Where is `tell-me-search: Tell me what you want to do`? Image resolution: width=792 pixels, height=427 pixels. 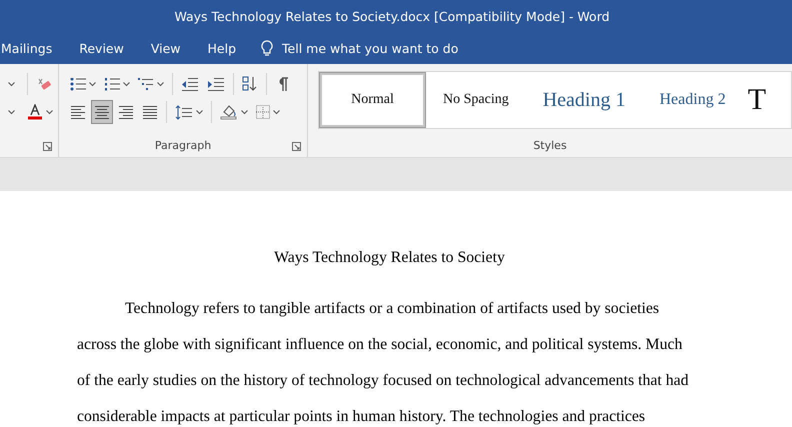
tell-me-search: Tell me what you want to do is located at coordinates (370, 48).